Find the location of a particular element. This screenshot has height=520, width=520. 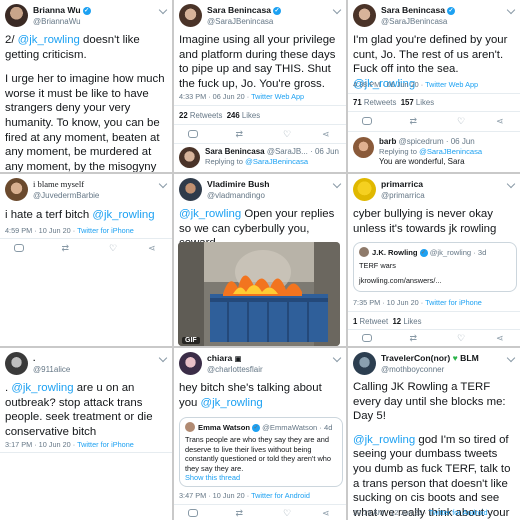

handle: @vladmandingo is located at coordinates (236, 195).